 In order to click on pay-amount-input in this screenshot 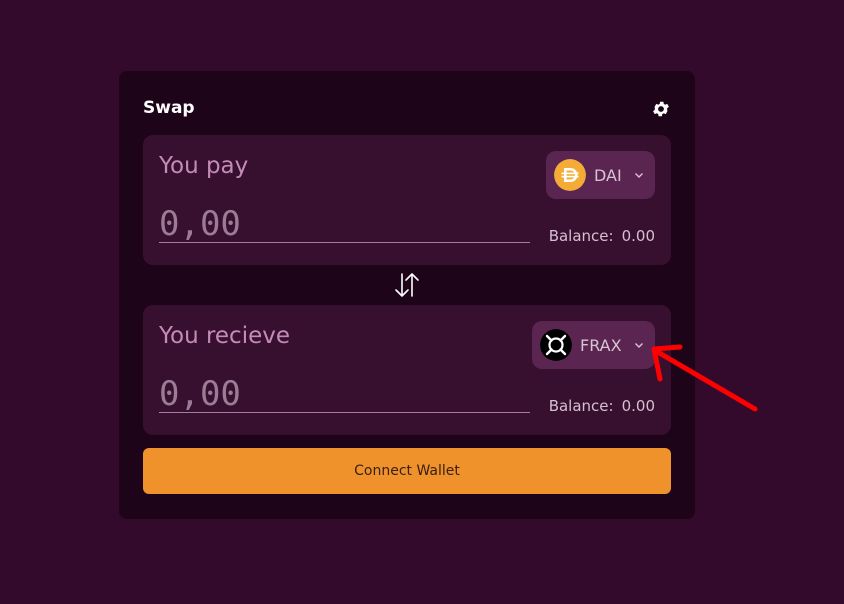, I will do `click(344, 224)`.